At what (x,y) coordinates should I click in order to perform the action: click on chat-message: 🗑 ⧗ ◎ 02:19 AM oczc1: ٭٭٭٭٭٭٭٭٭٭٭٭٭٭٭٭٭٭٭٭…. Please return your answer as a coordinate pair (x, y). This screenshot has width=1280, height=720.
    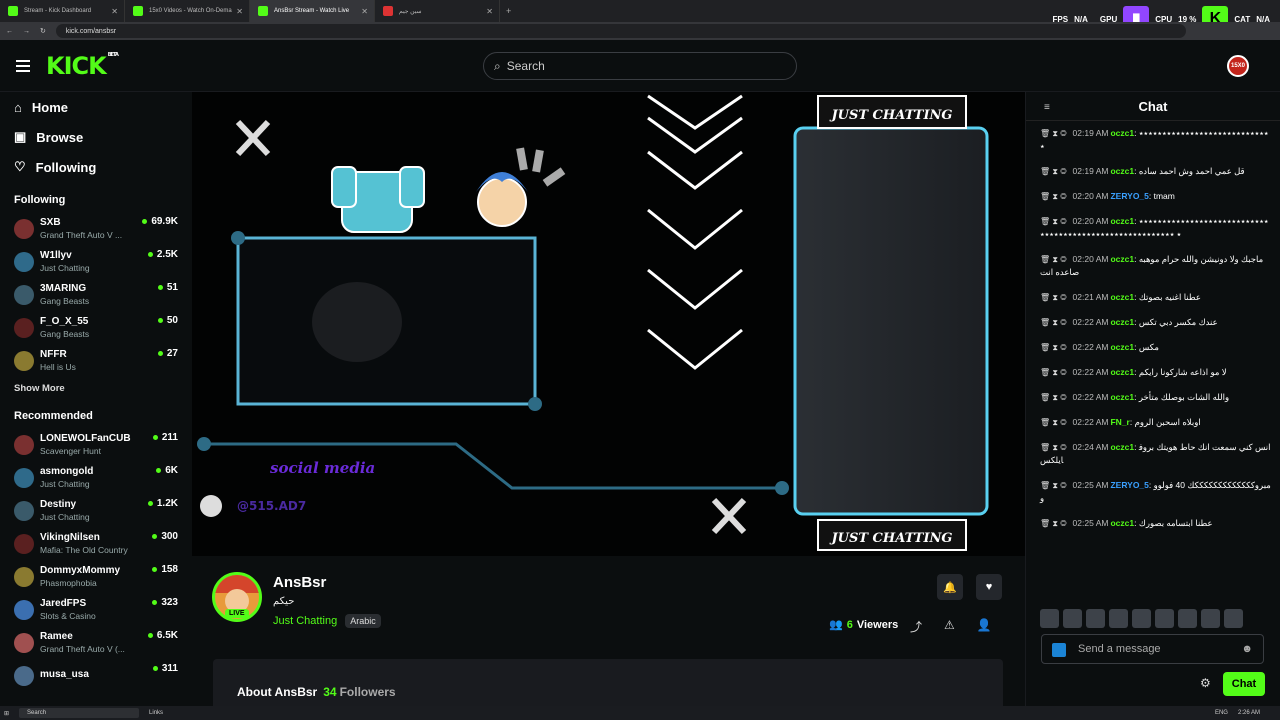
    Looking at the image, I should click on (1156, 140).